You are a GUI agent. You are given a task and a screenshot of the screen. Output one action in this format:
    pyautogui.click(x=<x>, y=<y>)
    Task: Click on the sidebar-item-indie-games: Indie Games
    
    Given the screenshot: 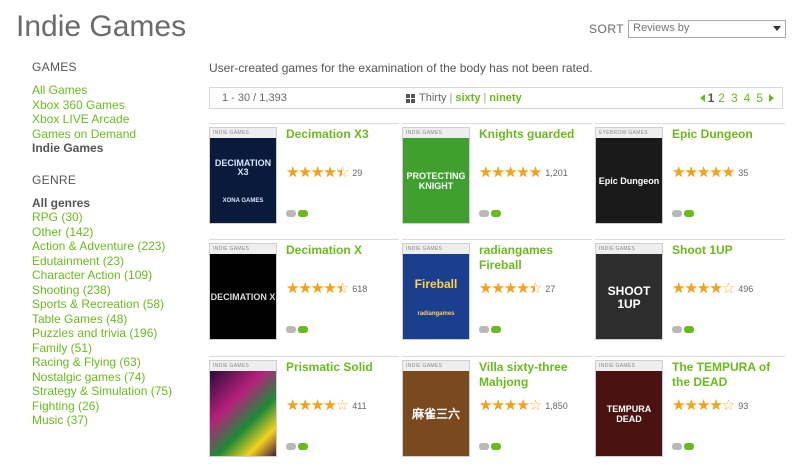 What is the action you would take?
    pyautogui.click(x=117, y=148)
    